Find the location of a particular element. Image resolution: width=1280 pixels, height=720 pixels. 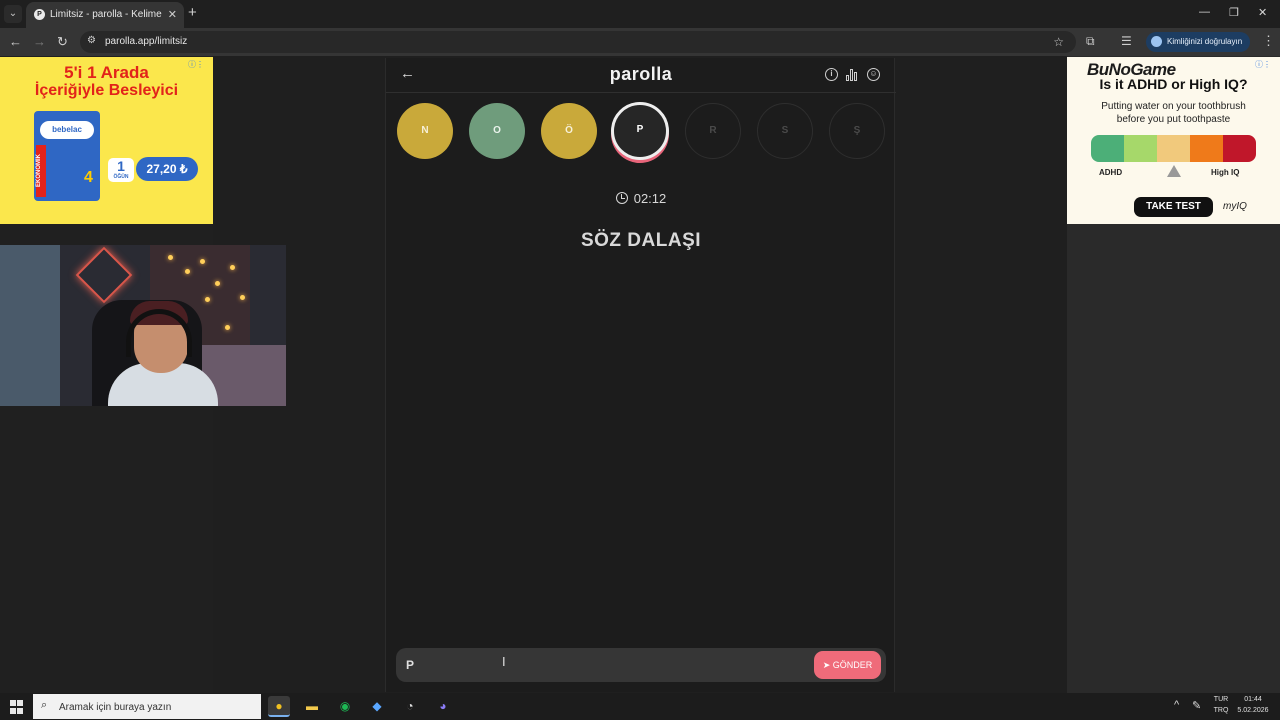

answer-bar: I ➤ GÖNDER is located at coordinates (641, 665).